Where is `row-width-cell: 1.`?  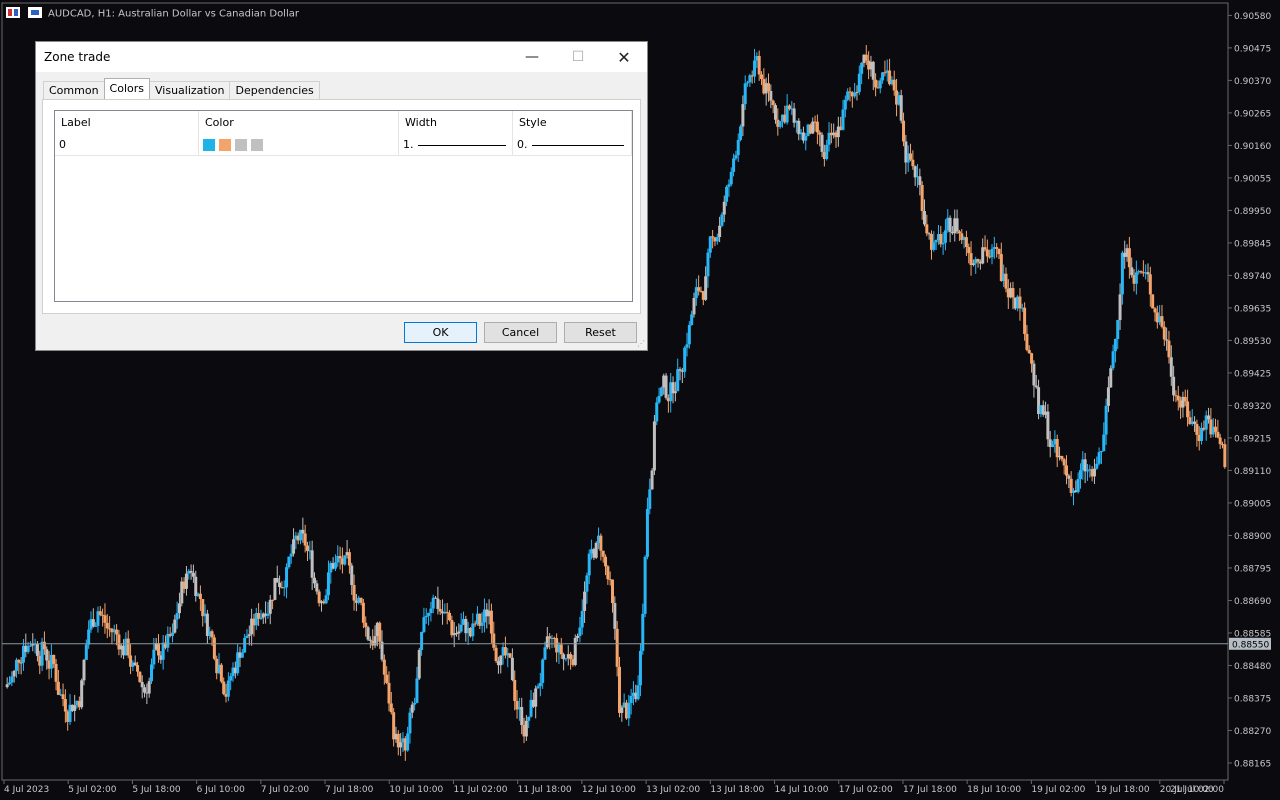
row-width-cell: 1. is located at coordinates (456, 145).